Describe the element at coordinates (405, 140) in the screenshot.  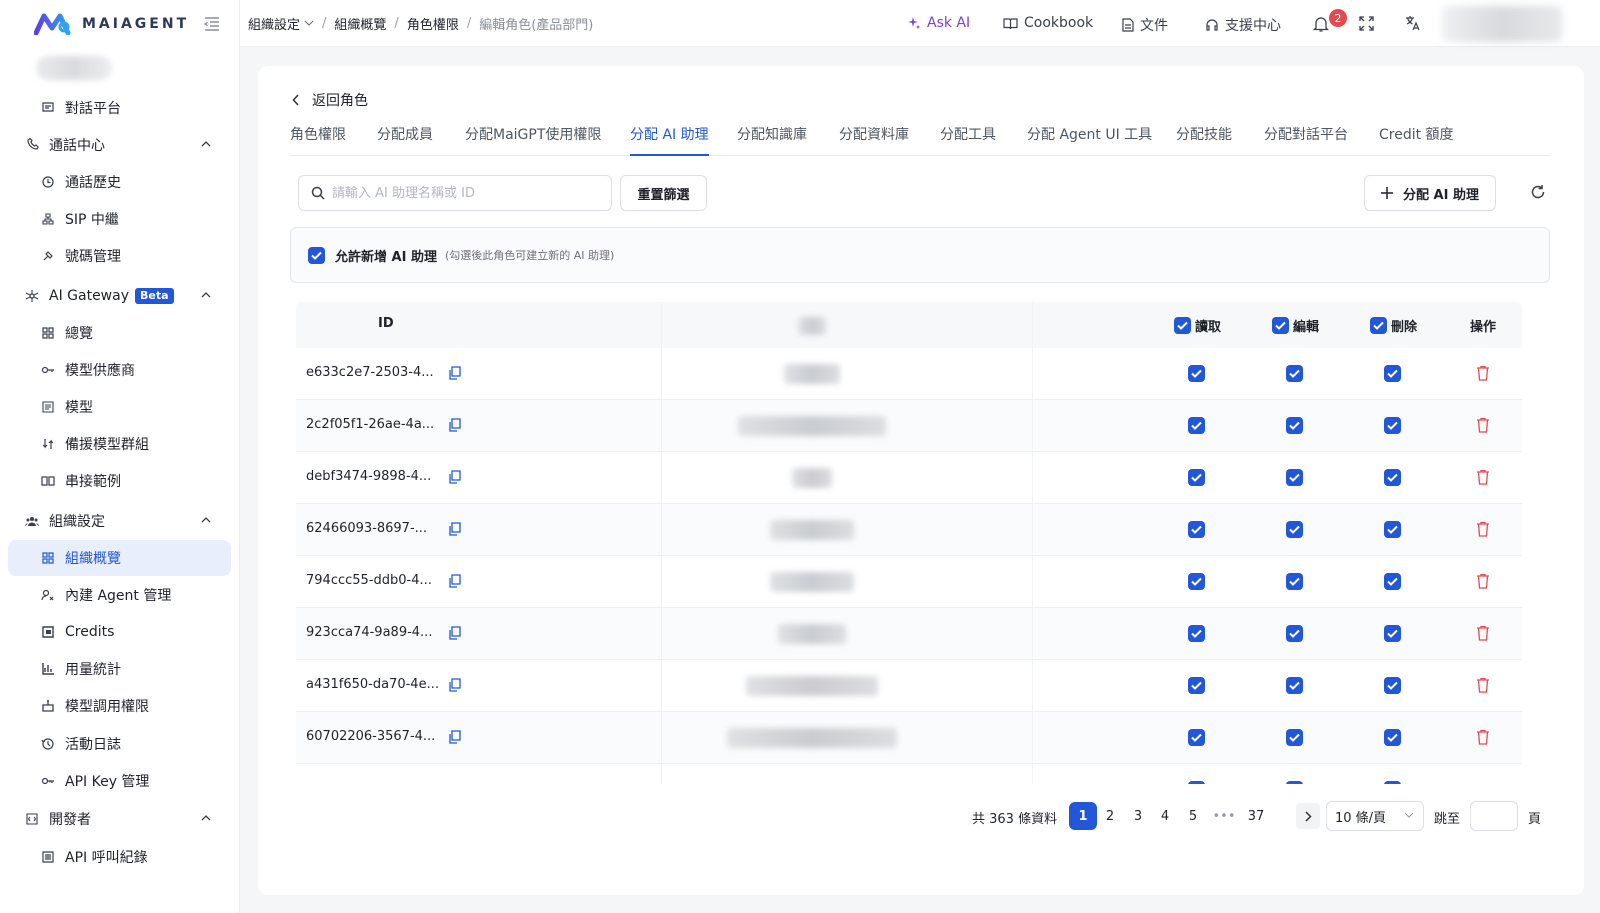
I see `tab-1: 分配成員` at that location.